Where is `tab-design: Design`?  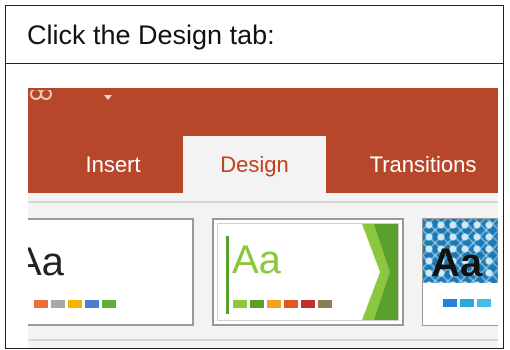 tab-design: Design is located at coordinates (254, 164).